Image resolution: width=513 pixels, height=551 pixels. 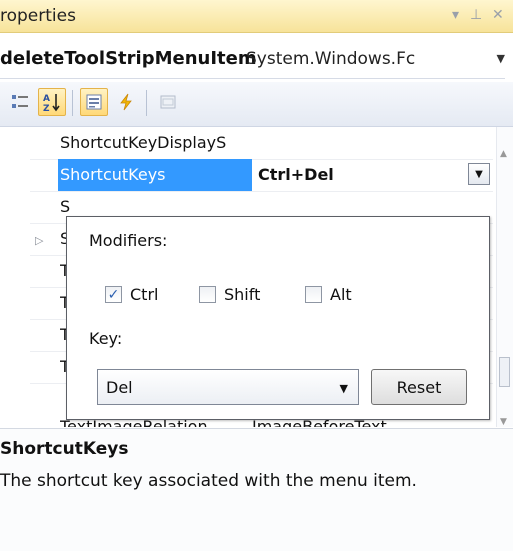 I want to click on key-combobox: Del ▼, so click(x=228, y=387).